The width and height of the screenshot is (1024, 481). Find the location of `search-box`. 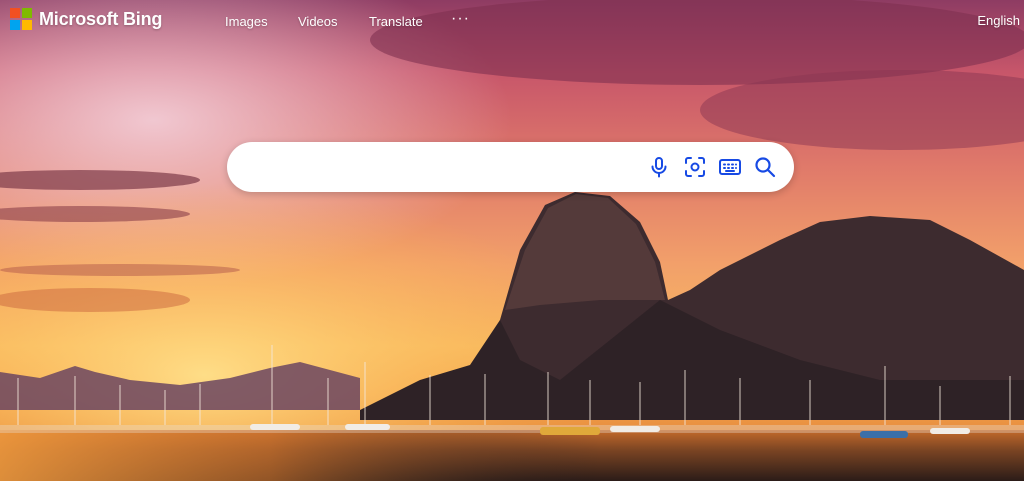

search-box is located at coordinates (510, 167).